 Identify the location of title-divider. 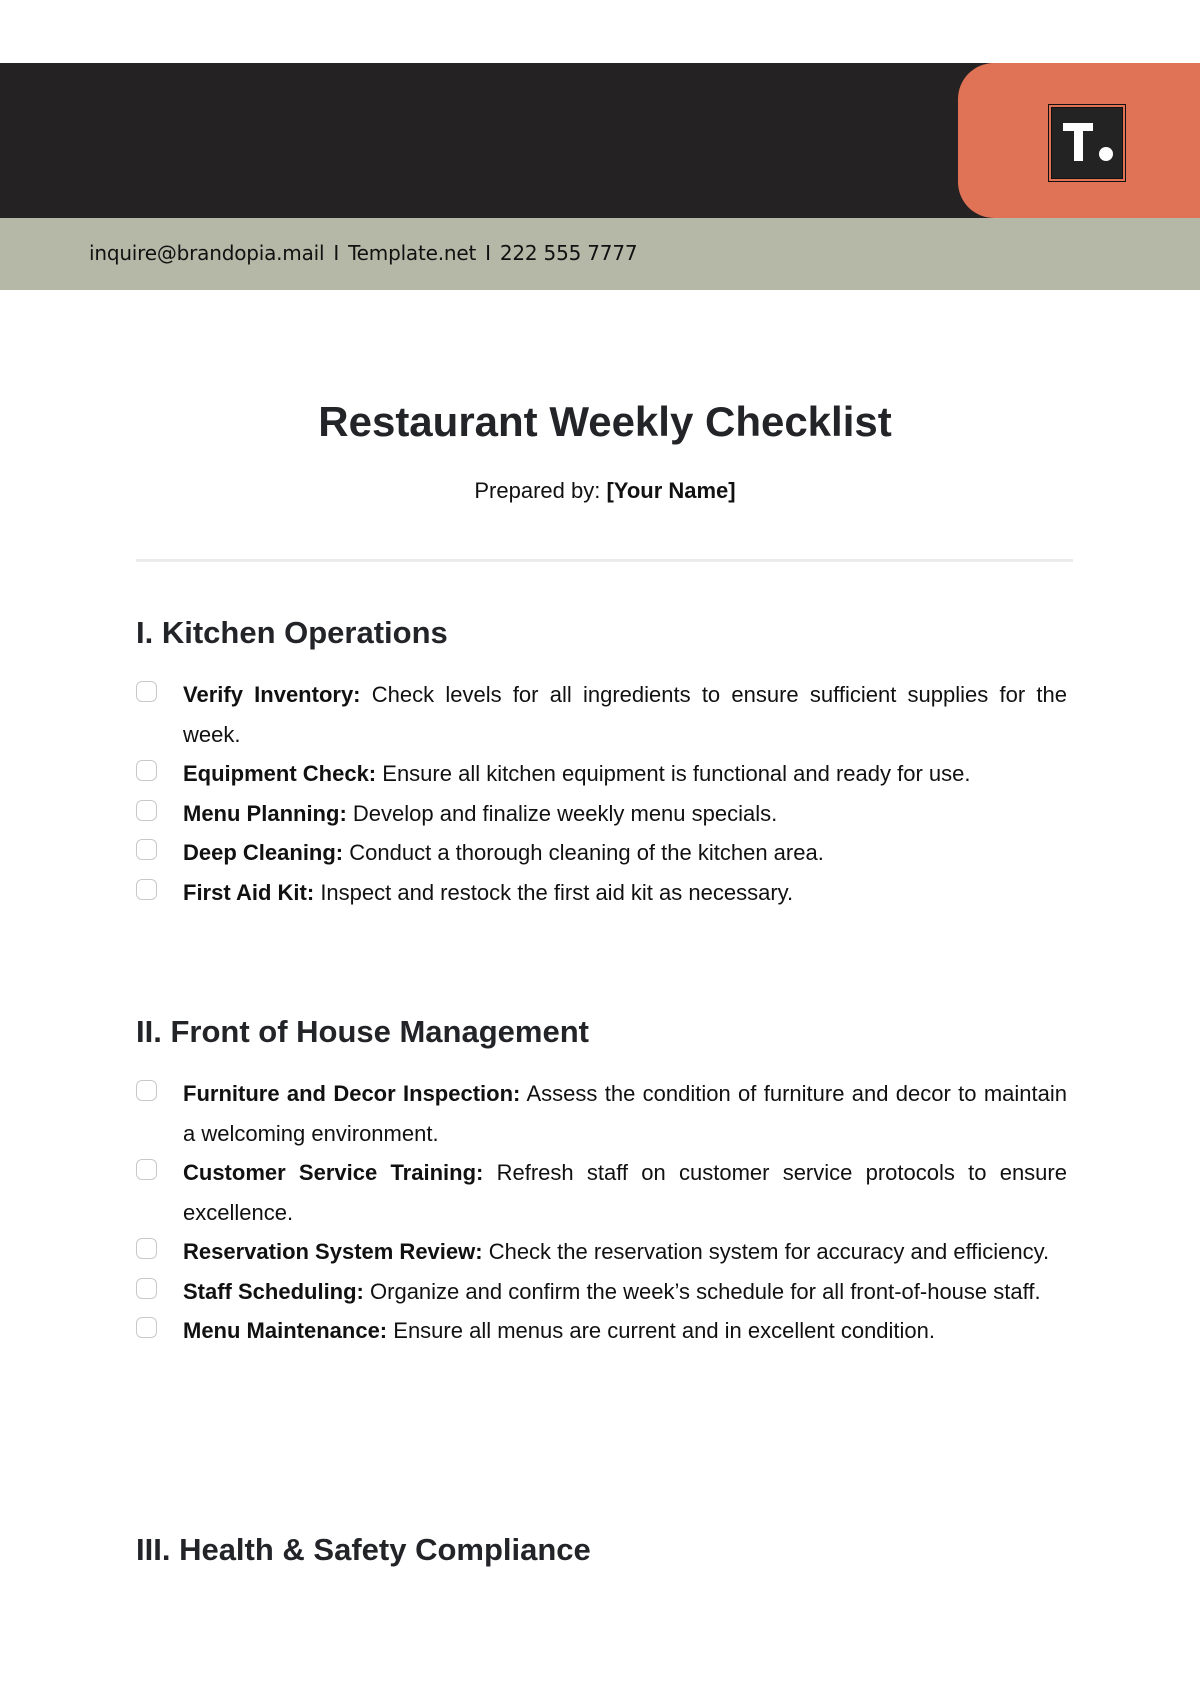
(604, 560).